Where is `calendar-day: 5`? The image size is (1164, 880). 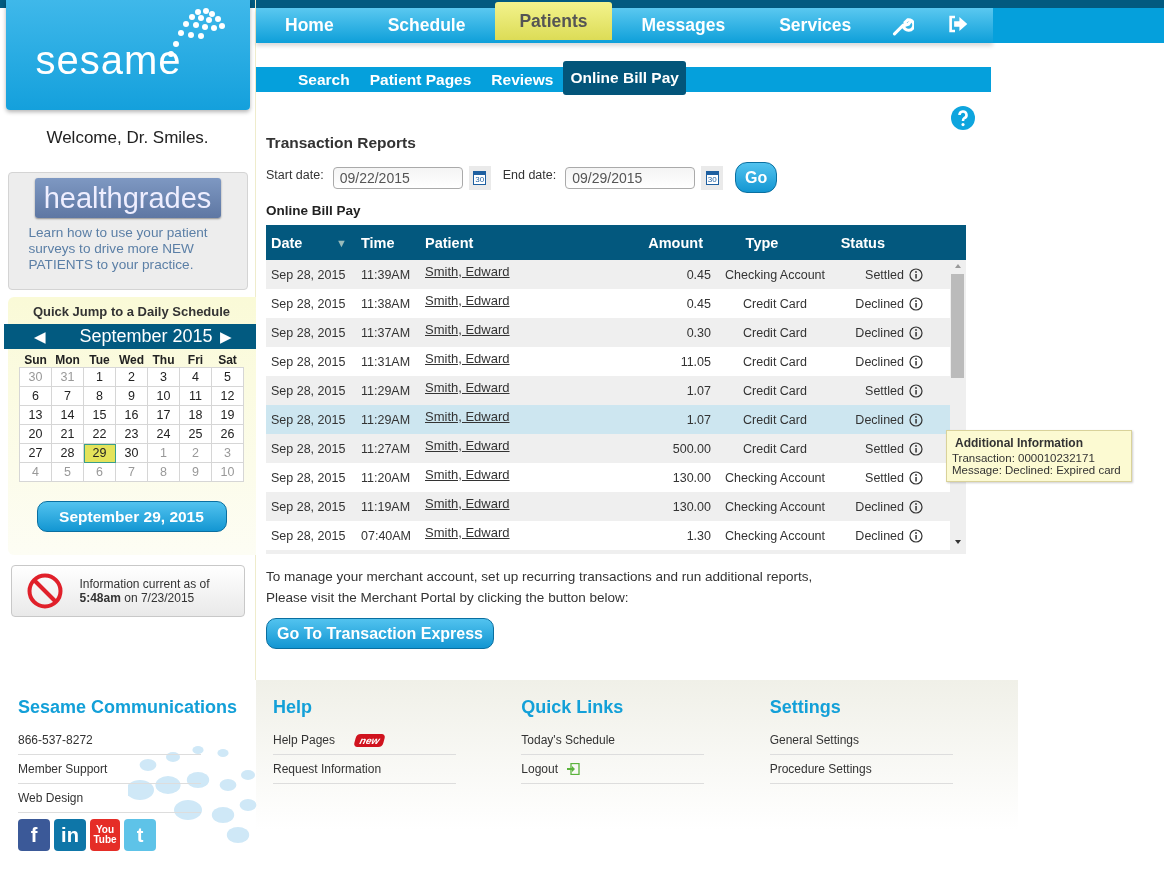
calendar-day: 5 is located at coordinates (227, 377).